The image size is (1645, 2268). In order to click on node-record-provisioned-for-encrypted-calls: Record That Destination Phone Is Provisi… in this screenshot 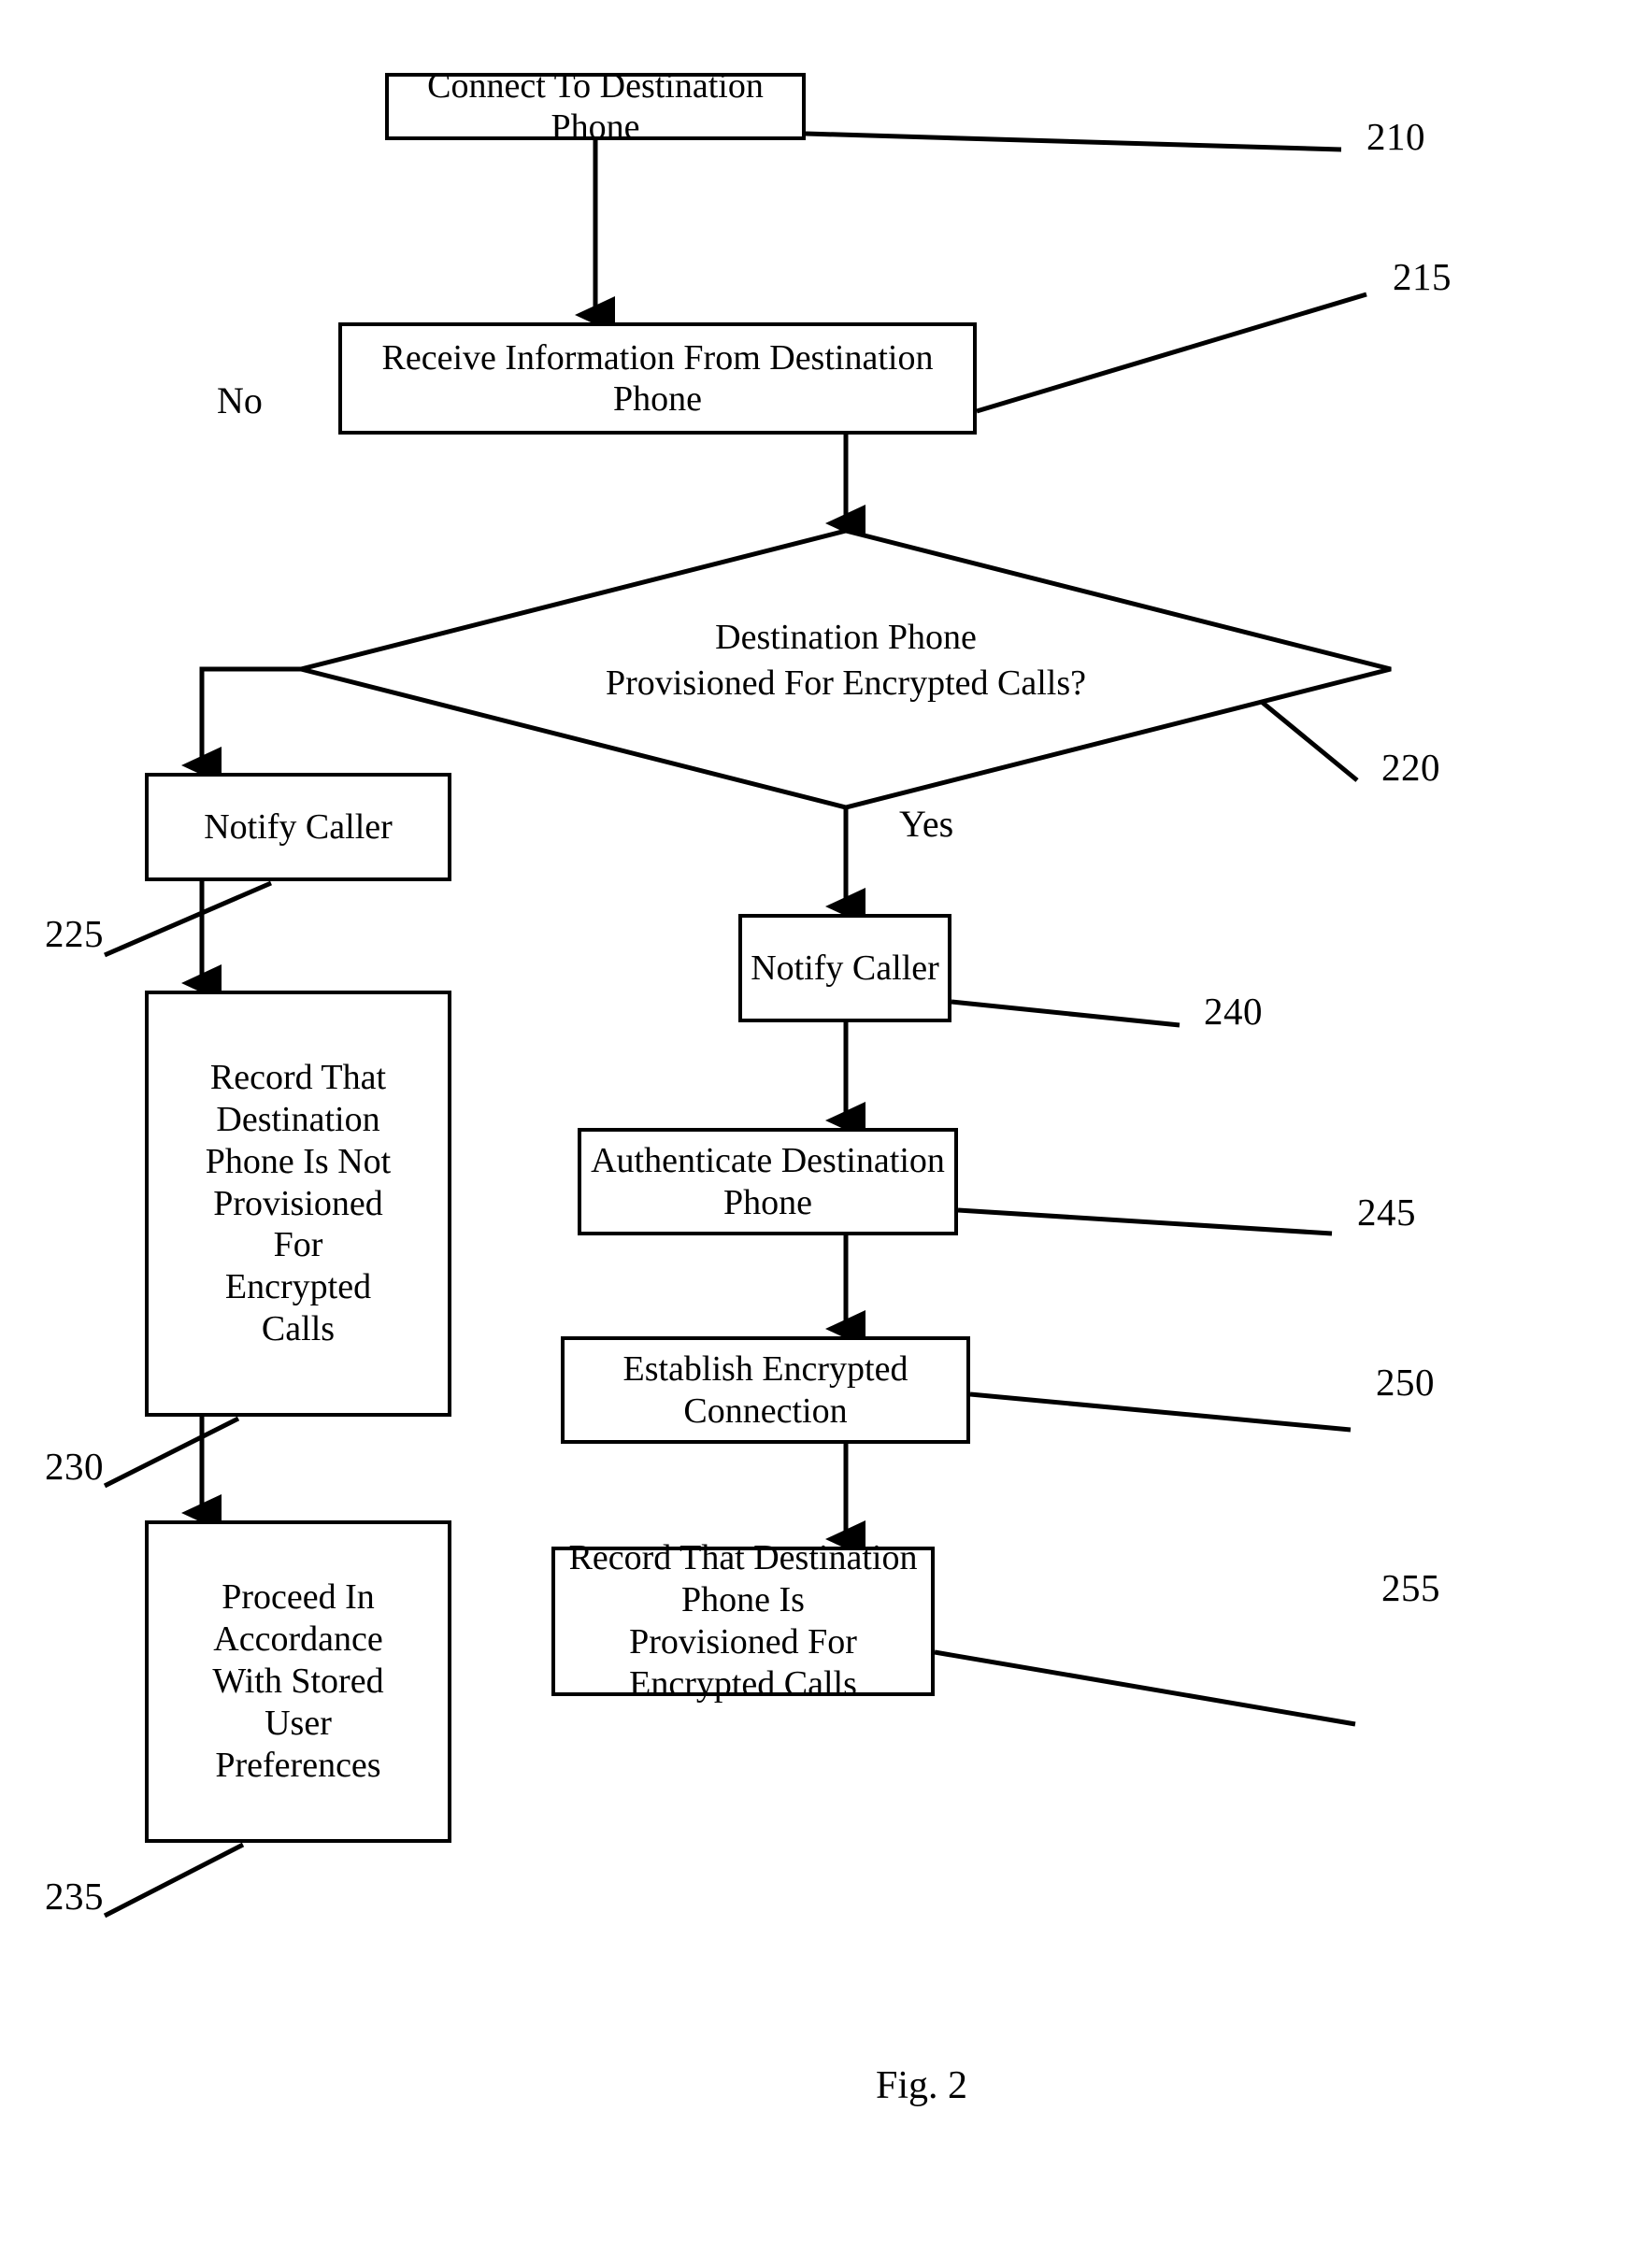, I will do `click(743, 1621)`.